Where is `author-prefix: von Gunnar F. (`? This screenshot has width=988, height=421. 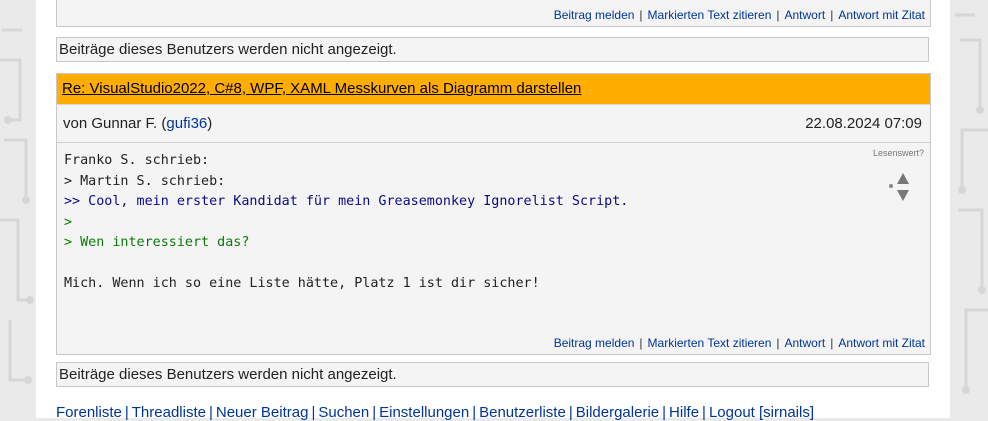
author-prefix: von Gunnar F. ( is located at coordinates (115, 123).